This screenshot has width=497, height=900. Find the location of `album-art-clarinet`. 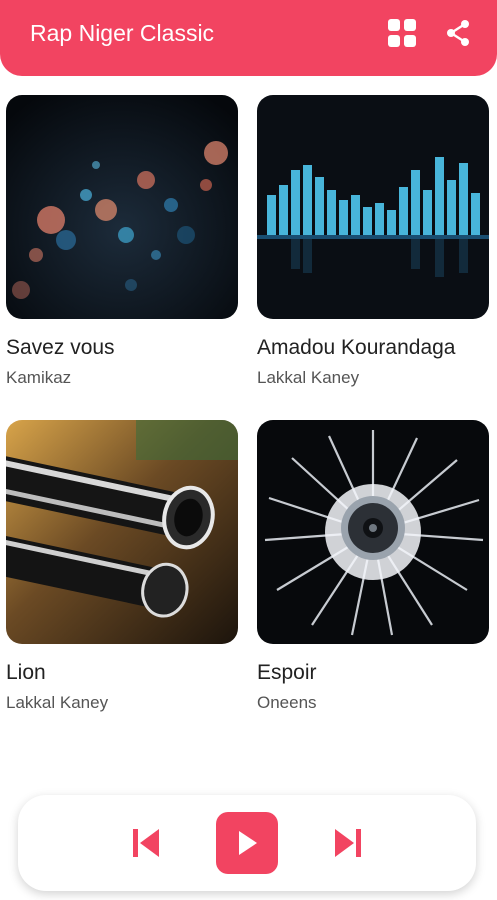

album-art-clarinet is located at coordinates (122, 532).